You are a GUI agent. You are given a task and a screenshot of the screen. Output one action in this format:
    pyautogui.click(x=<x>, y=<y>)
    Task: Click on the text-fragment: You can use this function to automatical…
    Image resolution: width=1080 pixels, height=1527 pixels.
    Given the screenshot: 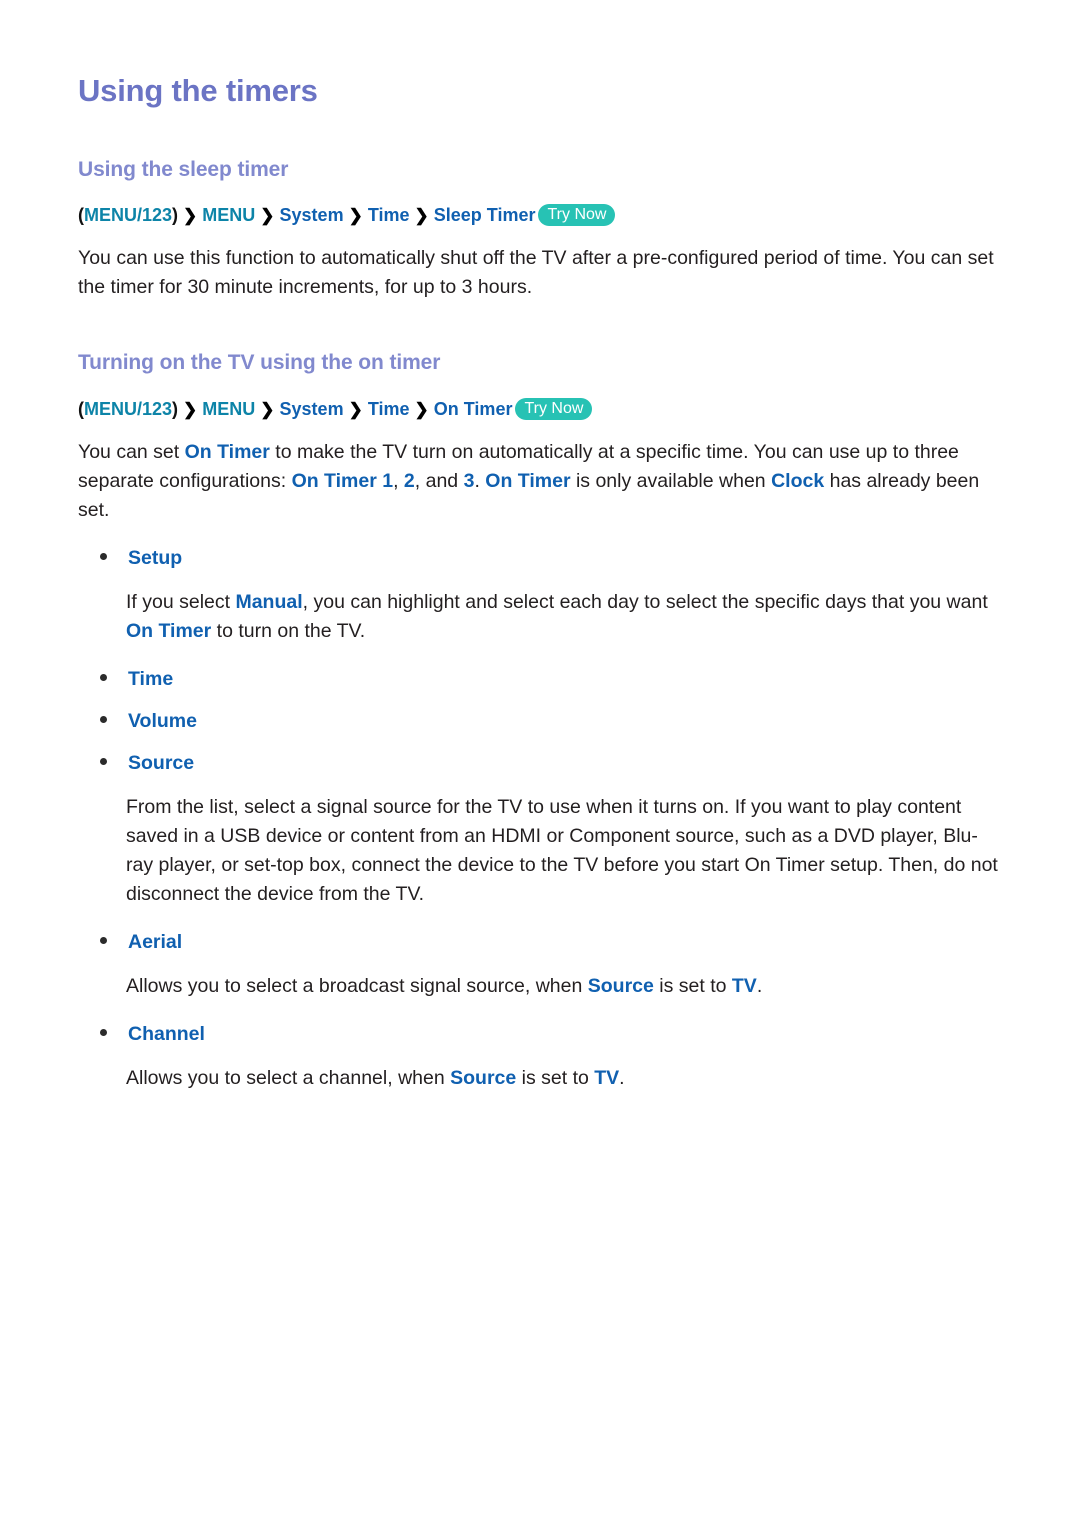 What is the action you would take?
    pyautogui.click(x=536, y=273)
    